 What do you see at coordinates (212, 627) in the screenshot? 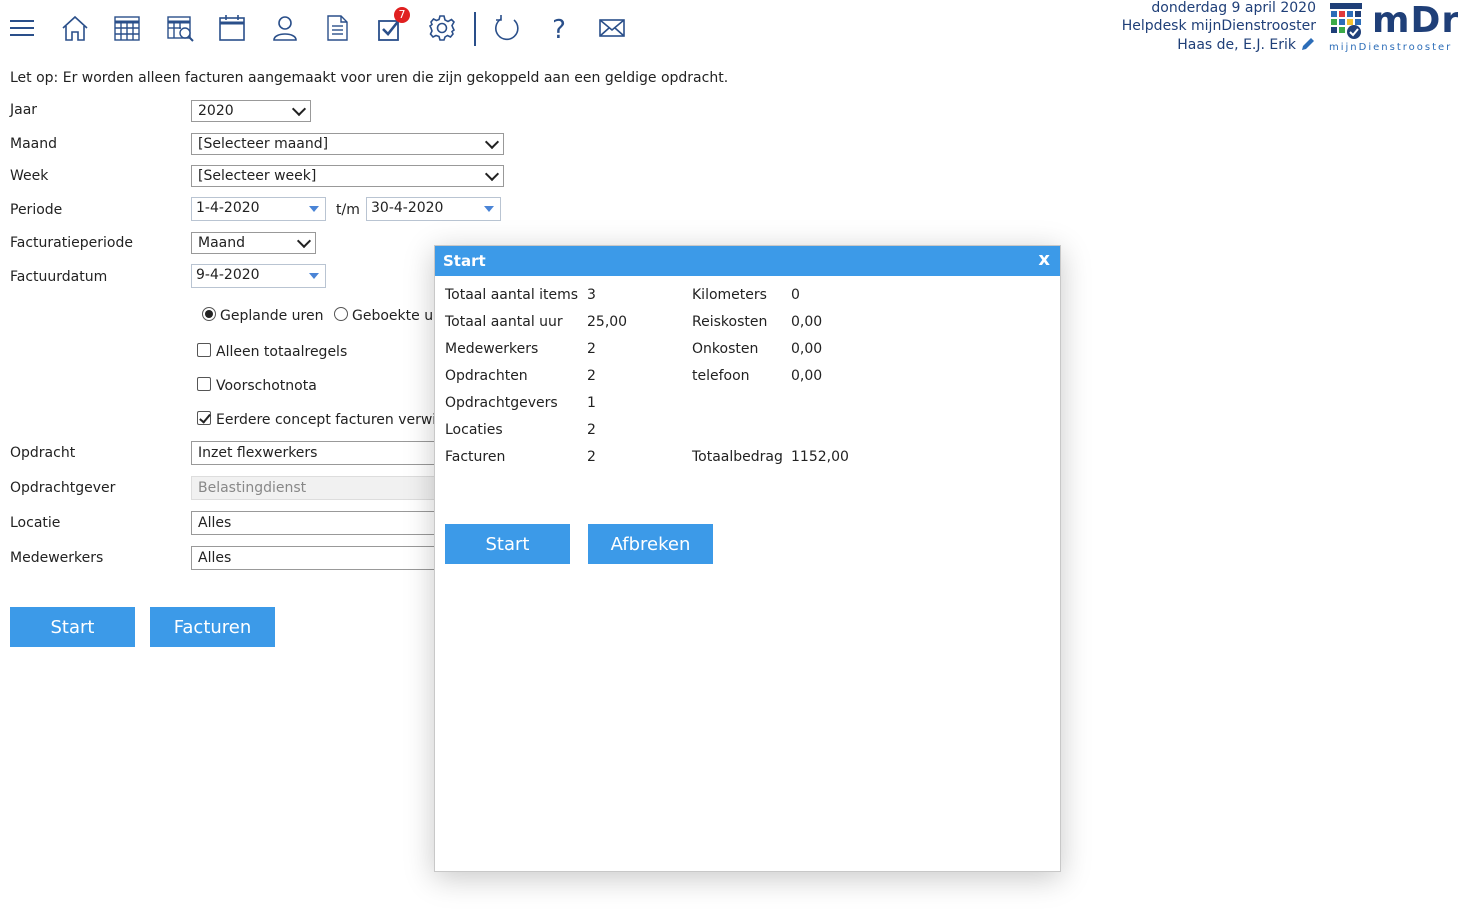
I see `facturen-button: Facturen` at bounding box center [212, 627].